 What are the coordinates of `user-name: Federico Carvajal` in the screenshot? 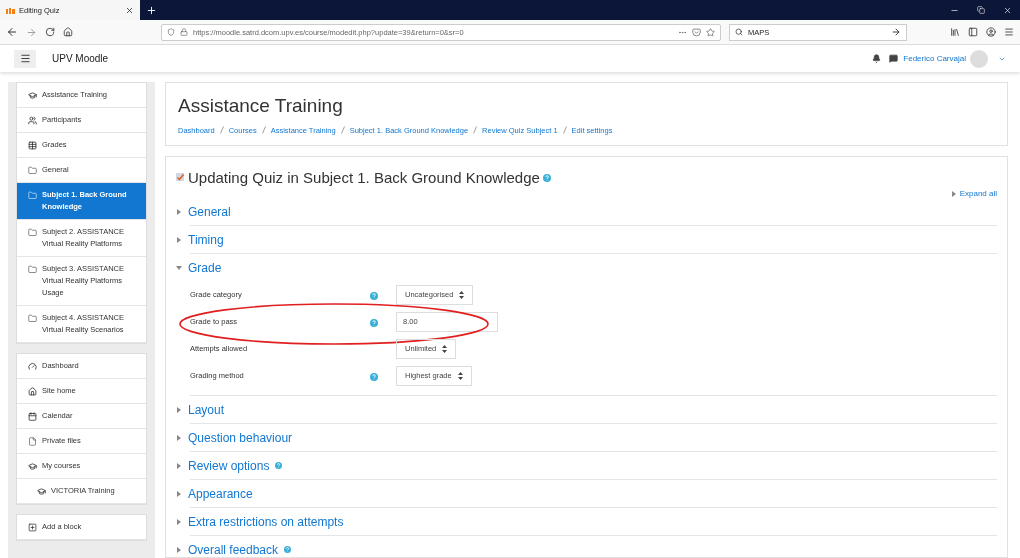 It's located at (934, 58).